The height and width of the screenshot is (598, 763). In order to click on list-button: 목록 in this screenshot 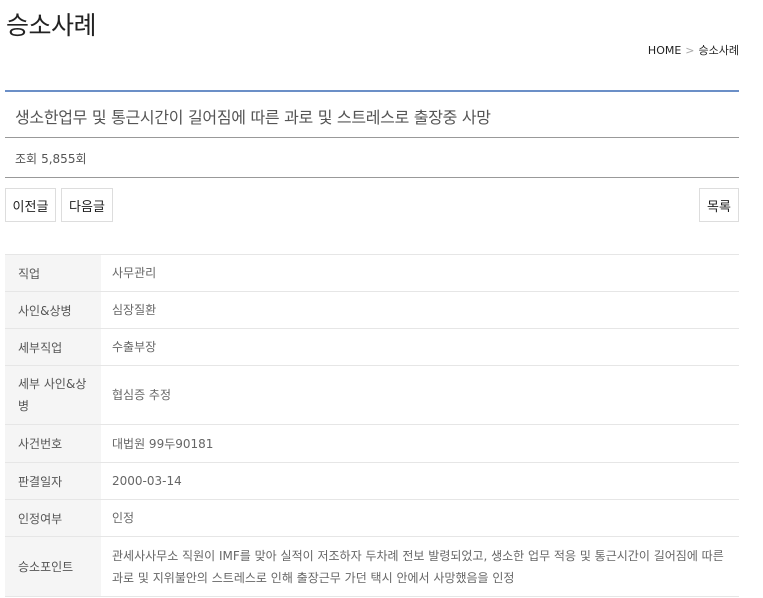, I will do `click(719, 205)`.